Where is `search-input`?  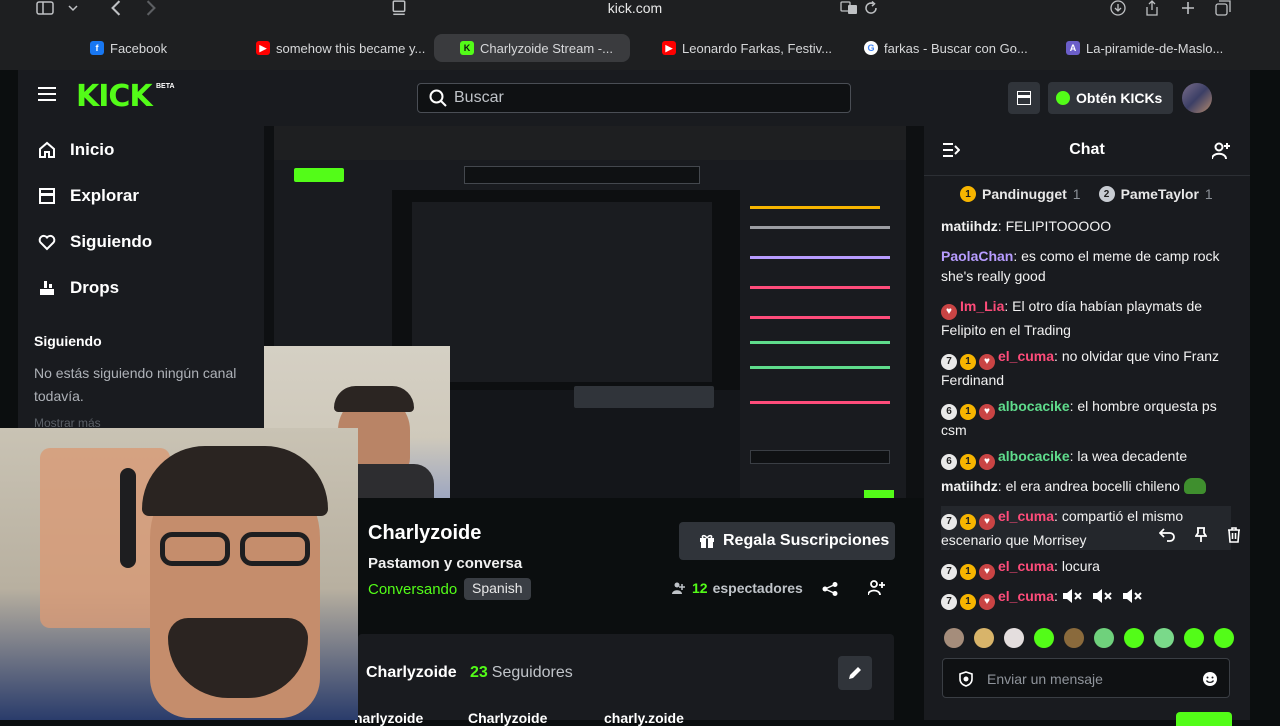 search-input is located at coordinates (644, 98).